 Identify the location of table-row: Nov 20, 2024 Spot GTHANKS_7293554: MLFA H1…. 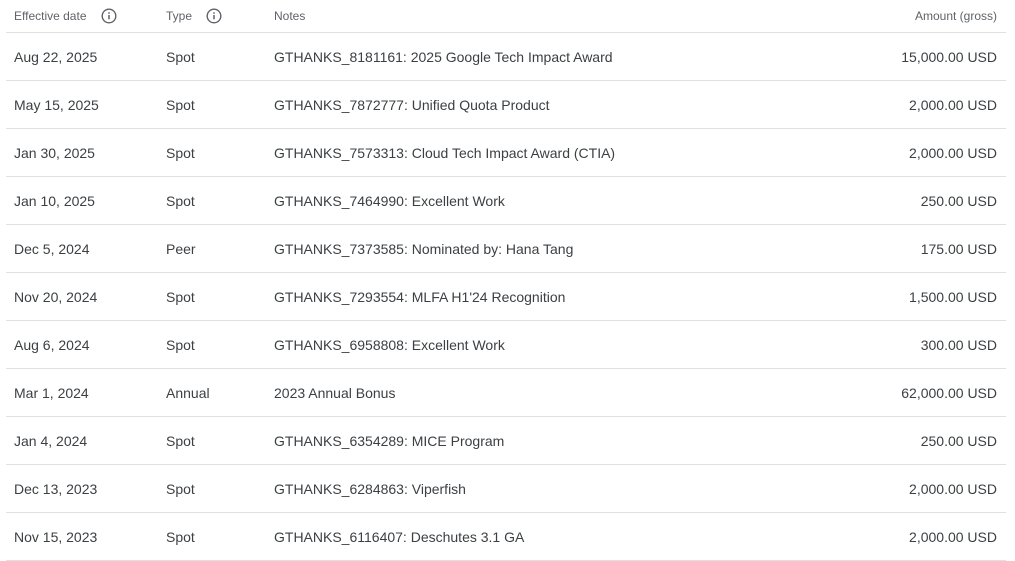
(506, 297).